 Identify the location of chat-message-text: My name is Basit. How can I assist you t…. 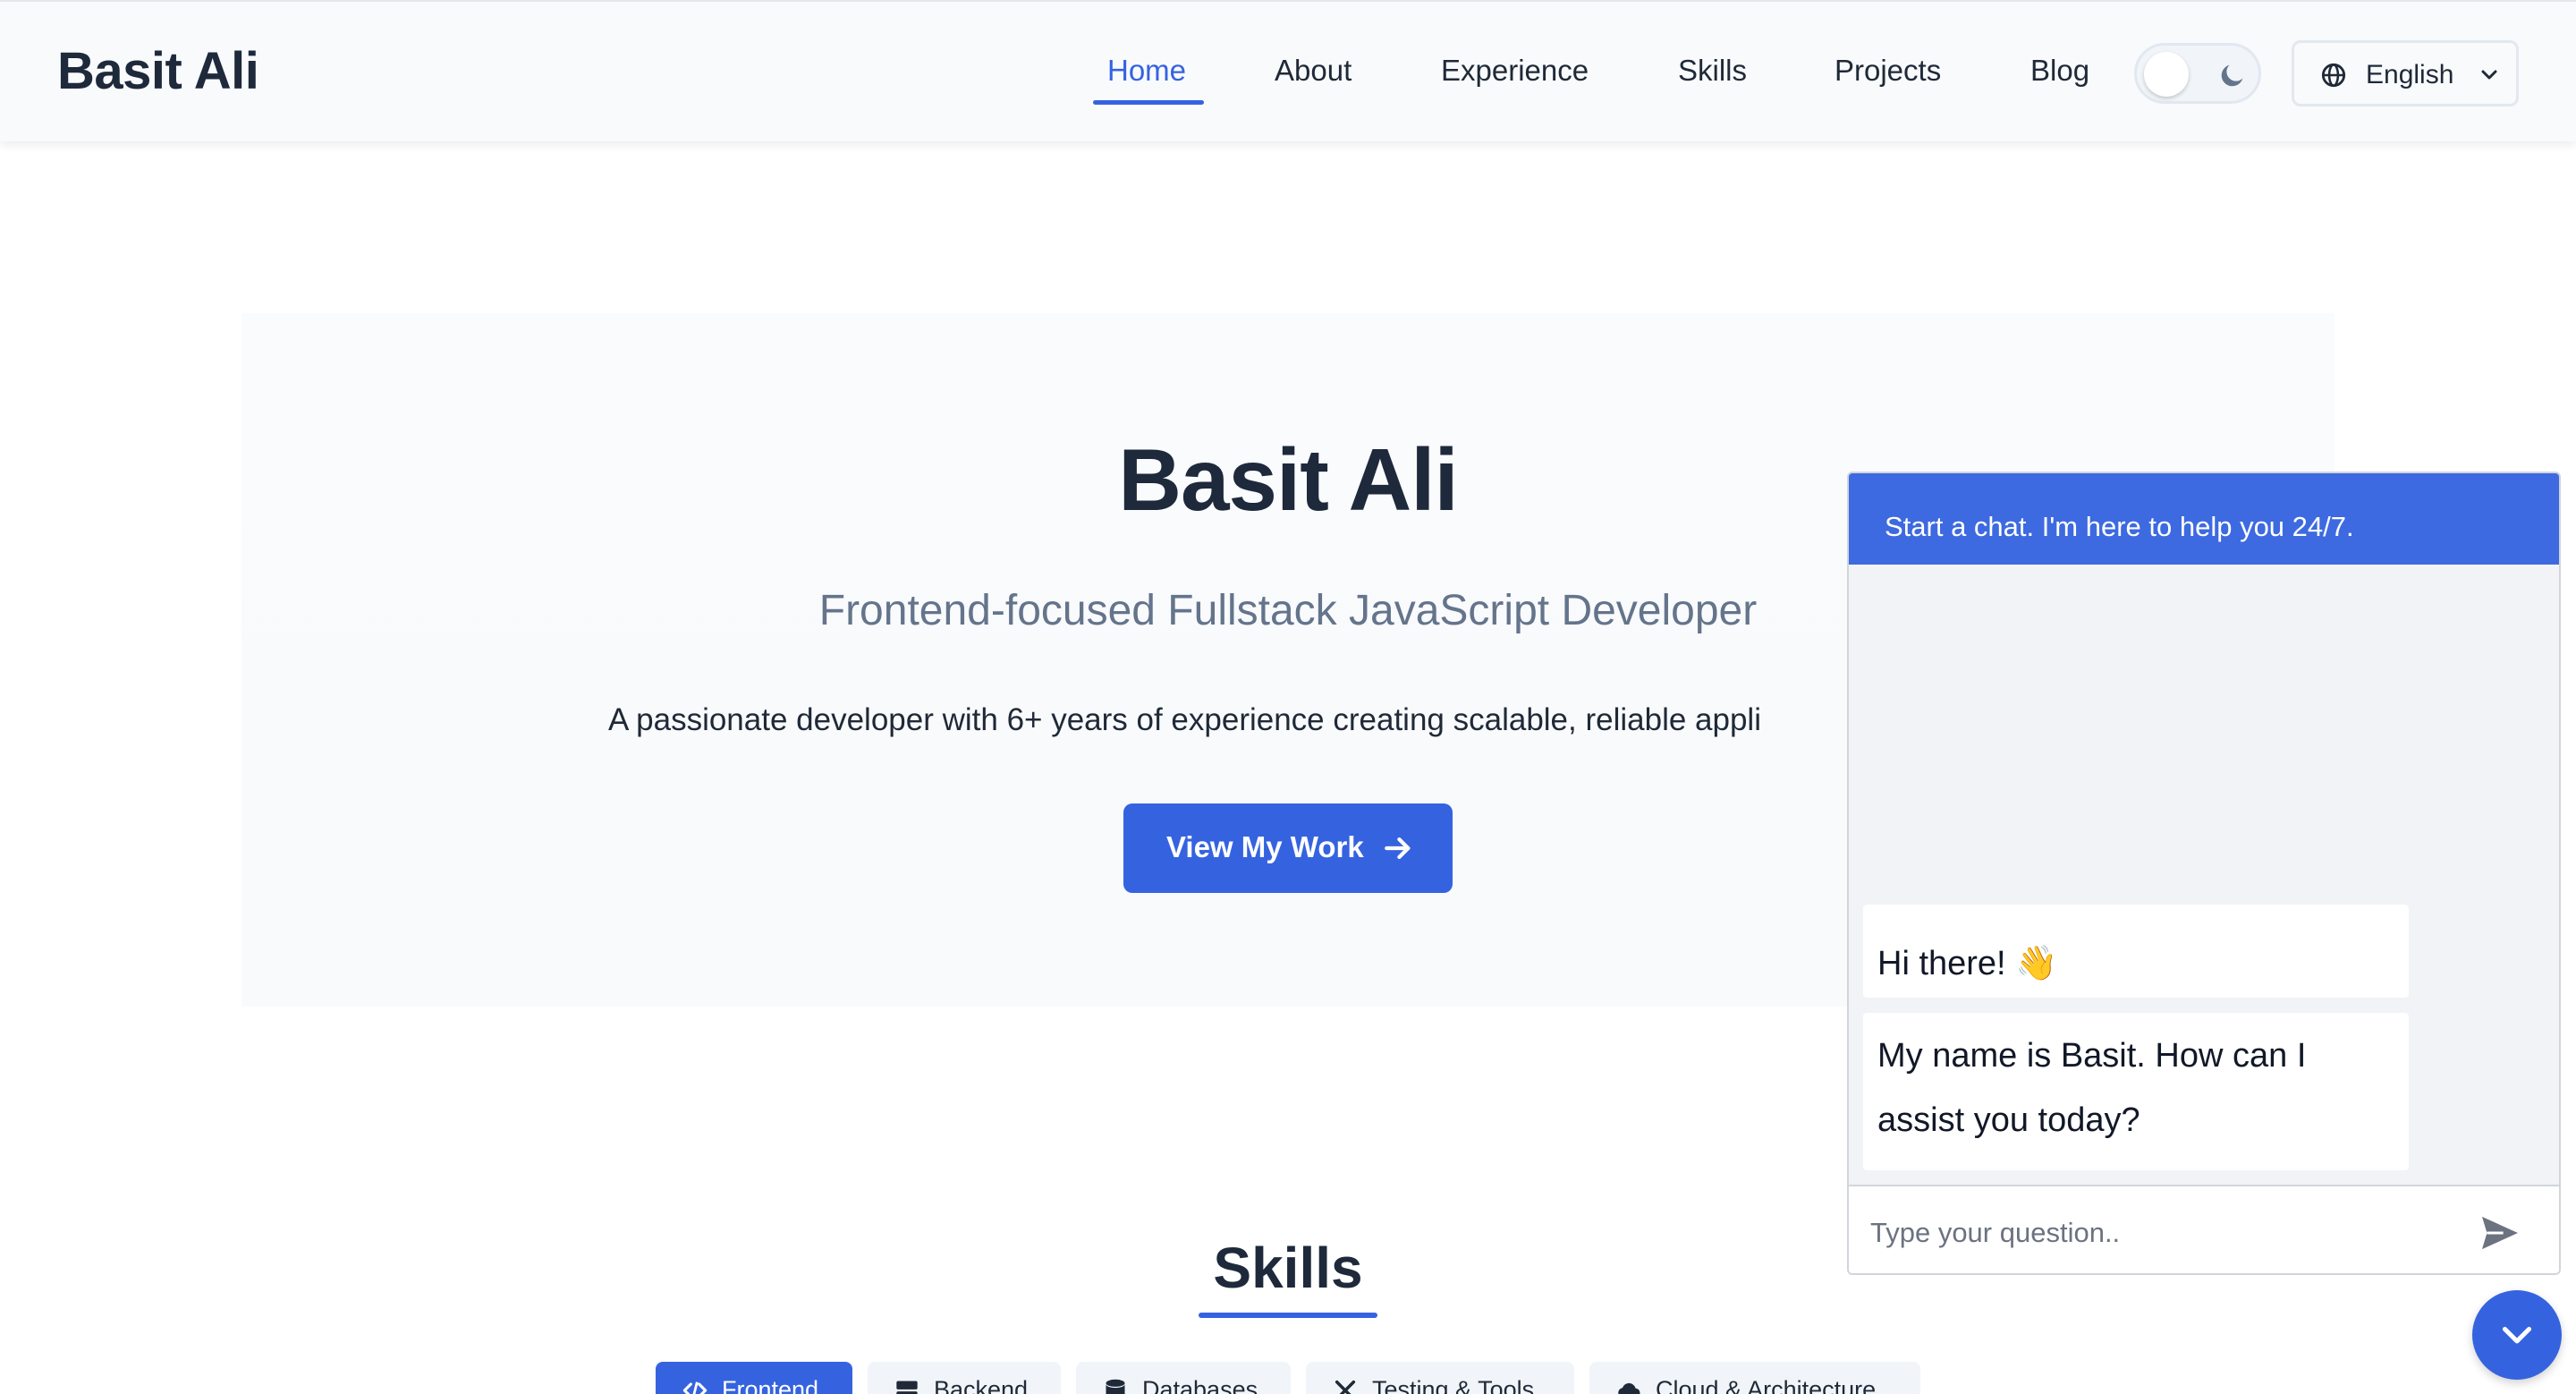
(2092, 1088).